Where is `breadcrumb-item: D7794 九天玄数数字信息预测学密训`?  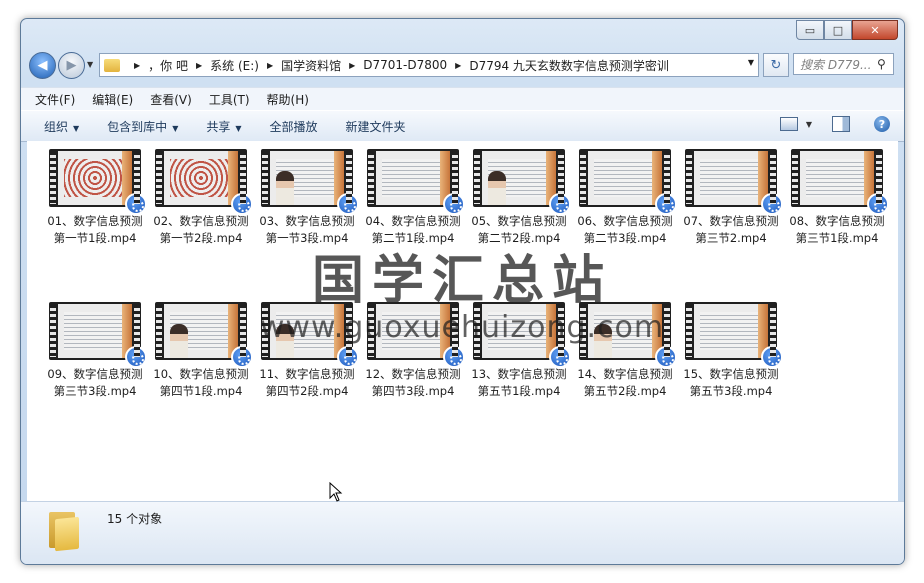
breadcrumb-item: D7794 九天玄数数字信息预测学密训 is located at coordinates (569, 65).